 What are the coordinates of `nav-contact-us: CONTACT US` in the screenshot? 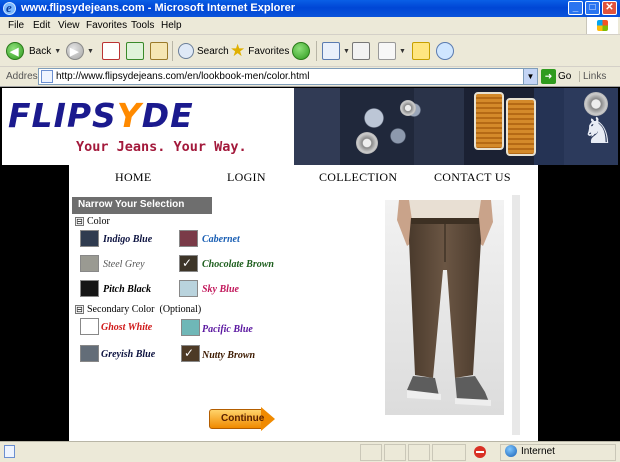 It's located at (472, 177).